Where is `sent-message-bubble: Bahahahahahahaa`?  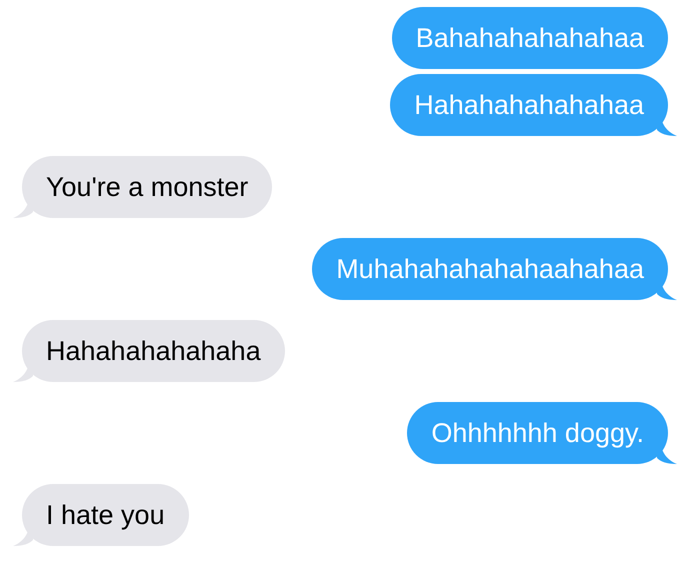
sent-message-bubble: Bahahahahahahaa is located at coordinates (530, 38).